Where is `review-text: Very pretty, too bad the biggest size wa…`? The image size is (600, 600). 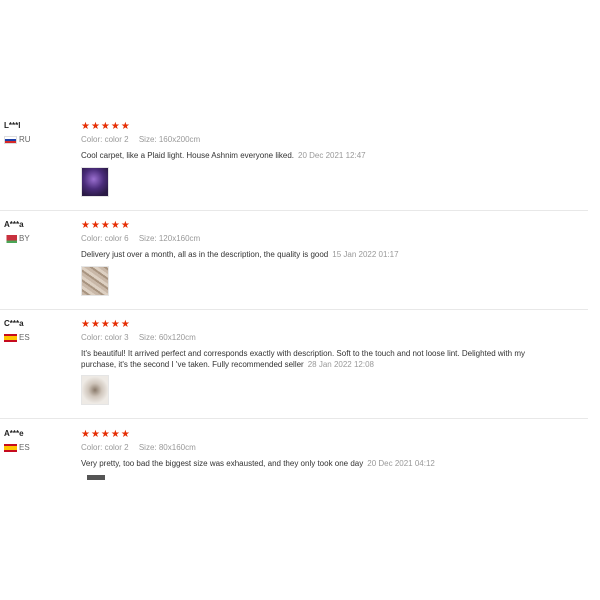 review-text: Very pretty, too bad the biggest size wa… is located at coordinates (306, 463).